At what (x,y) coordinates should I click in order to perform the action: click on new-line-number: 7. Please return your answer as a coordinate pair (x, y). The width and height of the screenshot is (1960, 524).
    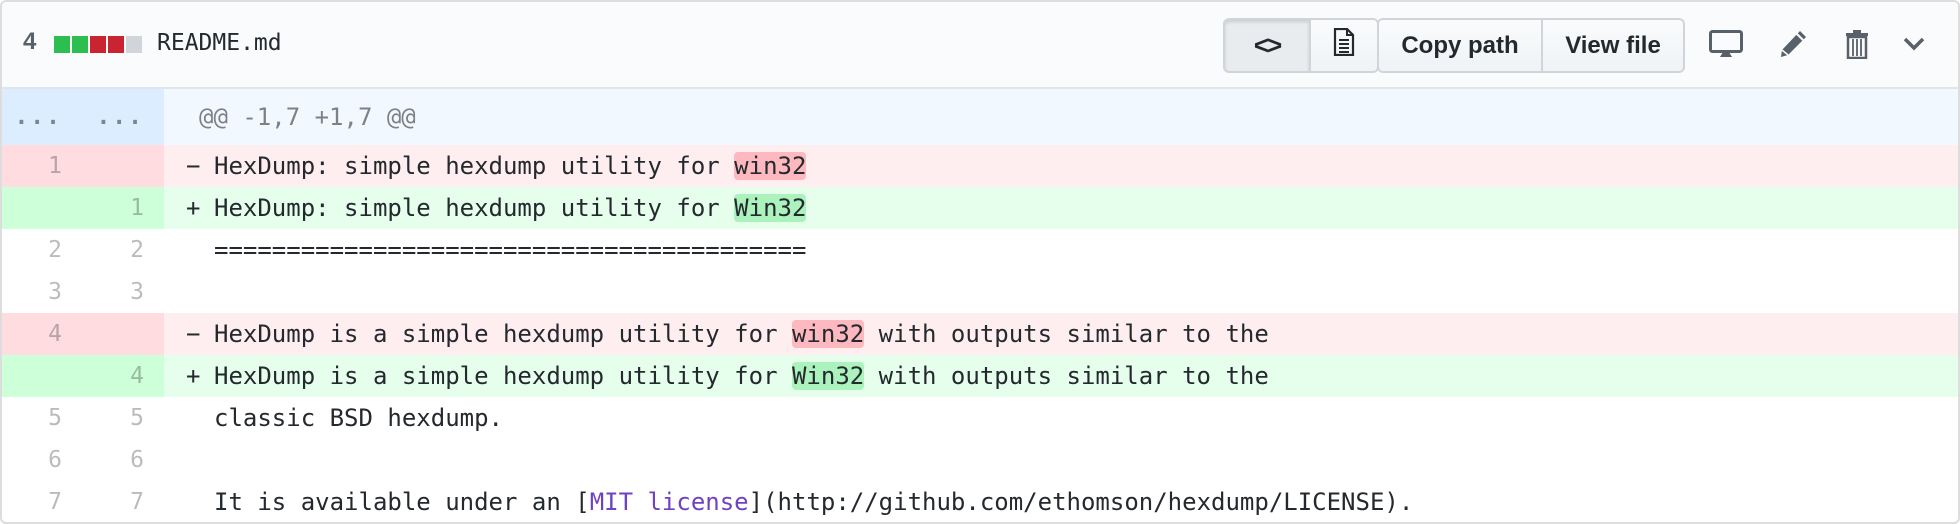
    Looking at the image, I should click on (123, 501).